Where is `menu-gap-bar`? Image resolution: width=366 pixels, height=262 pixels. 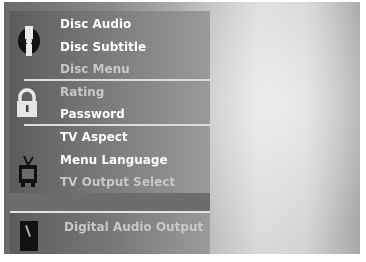 menu-gap-bar is located at coordinates (110, 202).